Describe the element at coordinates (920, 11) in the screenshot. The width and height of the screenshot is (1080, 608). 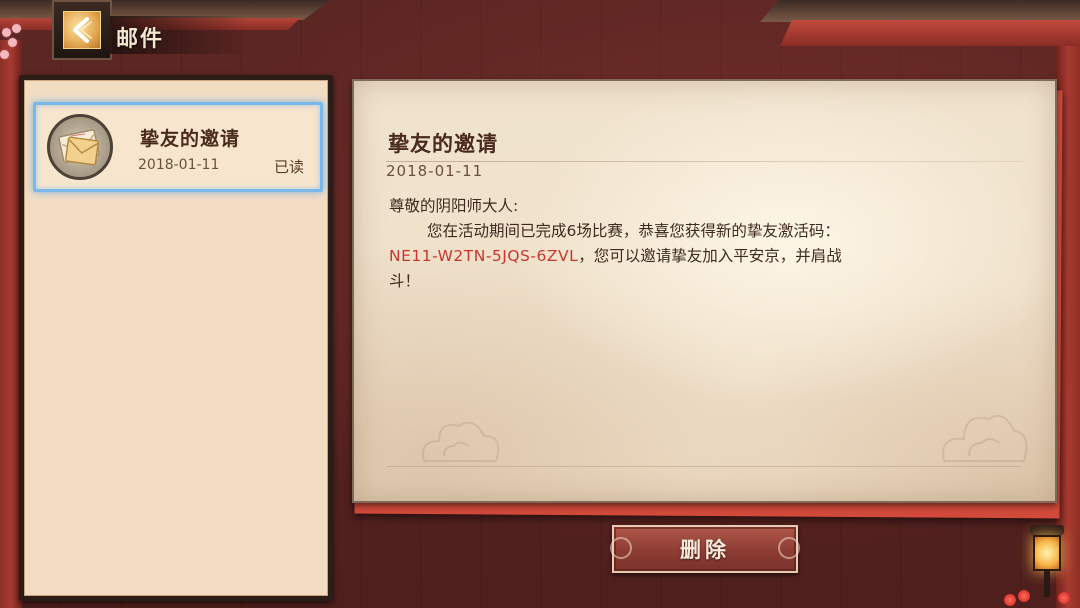
I see `roof-right` at that location.